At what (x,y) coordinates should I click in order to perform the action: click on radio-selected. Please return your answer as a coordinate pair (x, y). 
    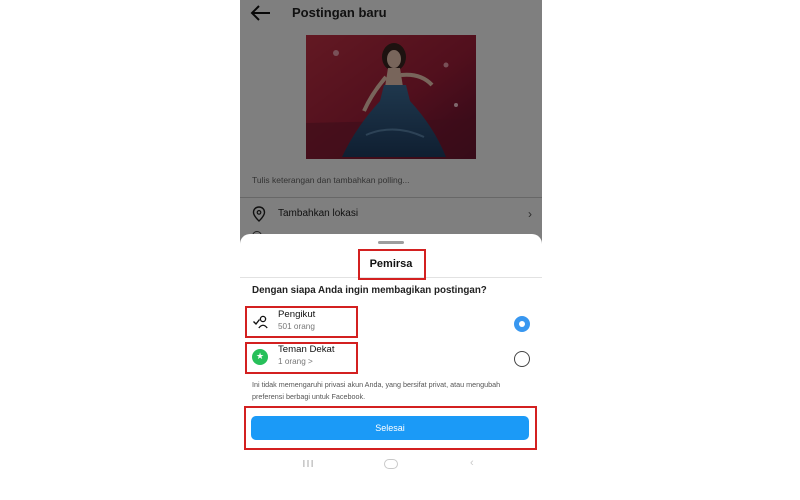
    Looking at the image, I should click on (522, 324).